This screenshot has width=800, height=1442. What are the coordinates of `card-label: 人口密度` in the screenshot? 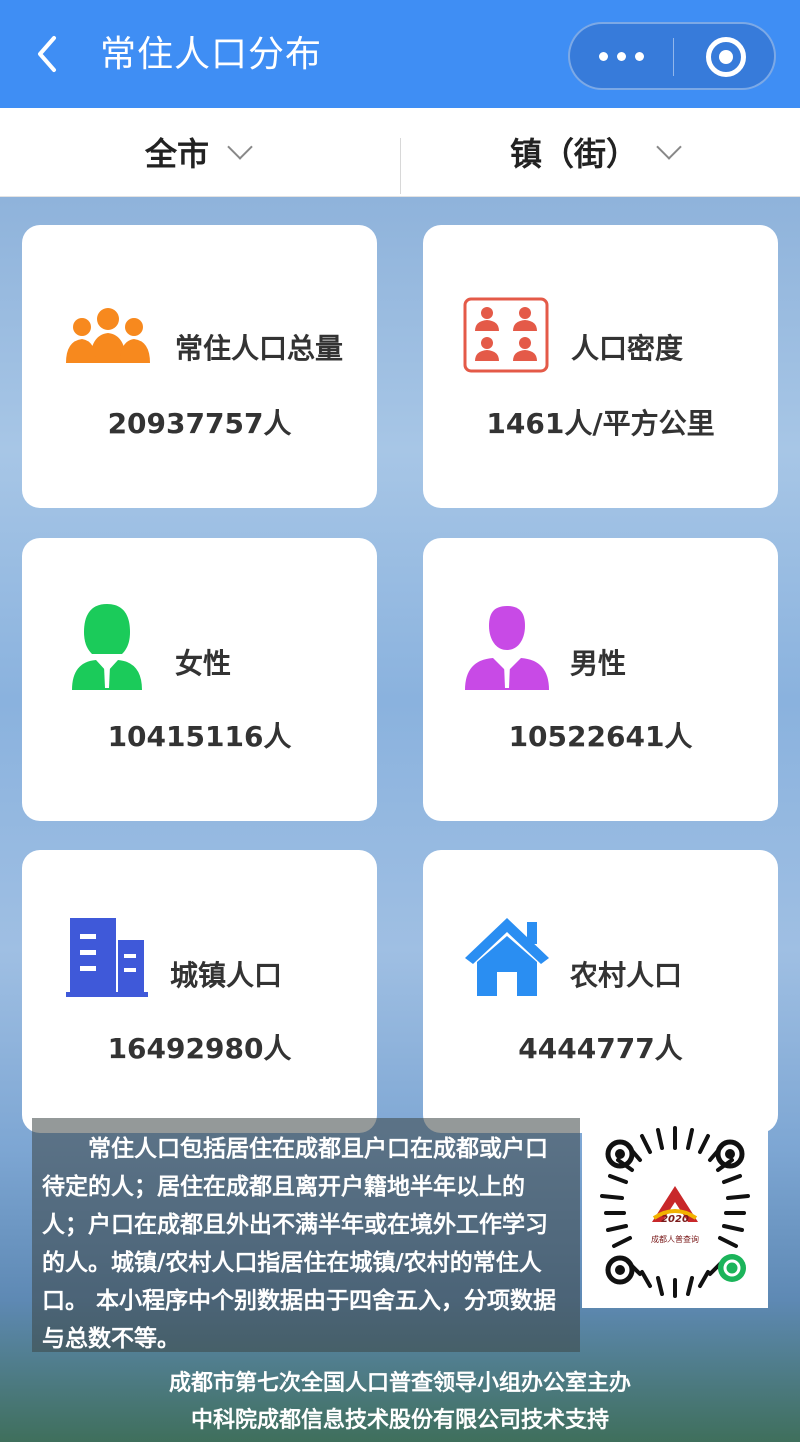 It's located at (627, 348).